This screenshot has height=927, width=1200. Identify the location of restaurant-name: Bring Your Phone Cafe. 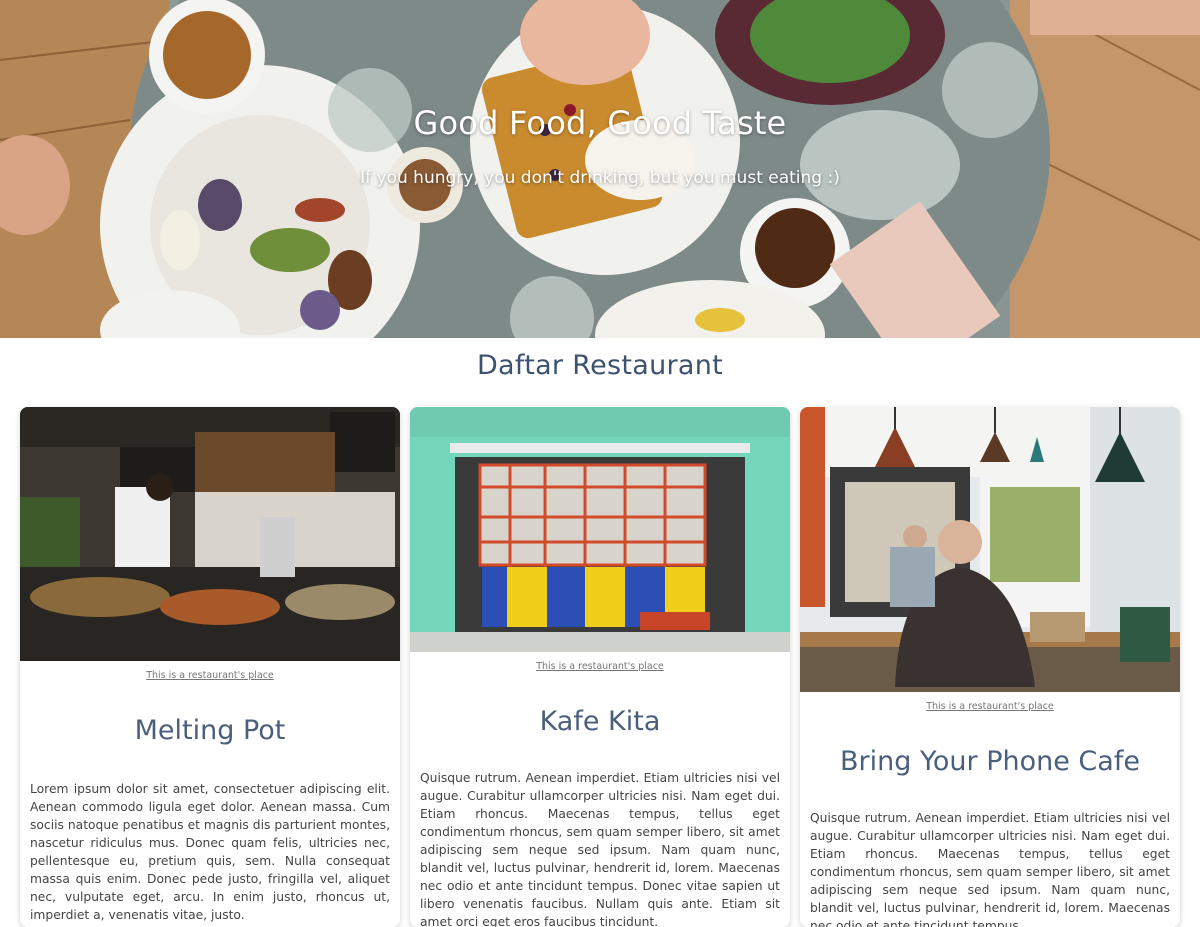
(990, 761).